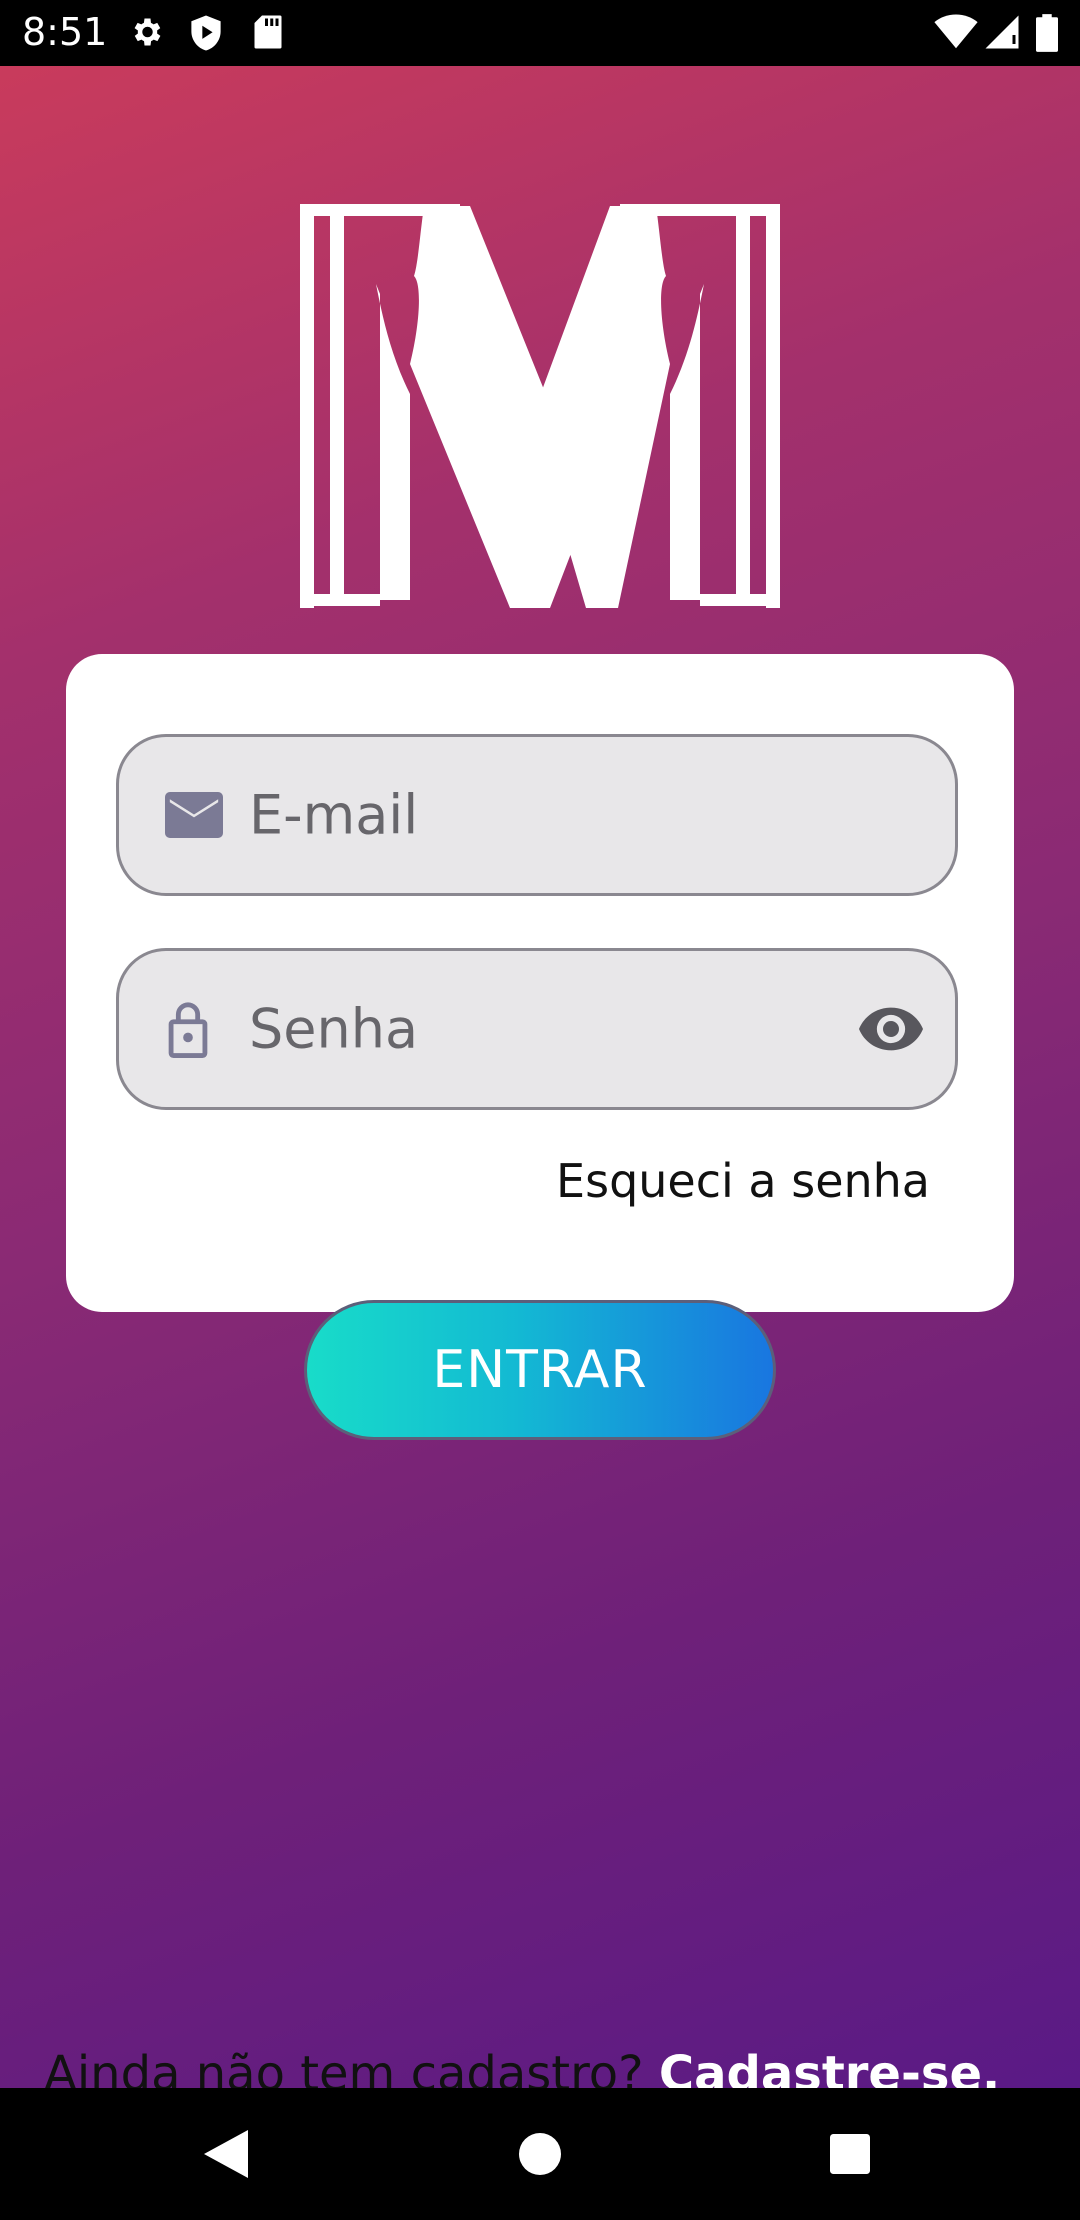  I want to click on password-input, so click(529, 1029).